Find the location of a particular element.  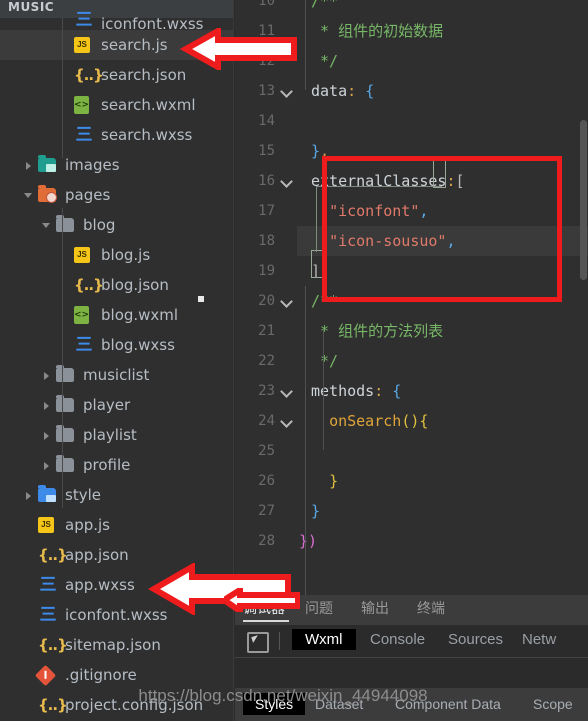

code-token: (){ is located at coordinates (415, 421).